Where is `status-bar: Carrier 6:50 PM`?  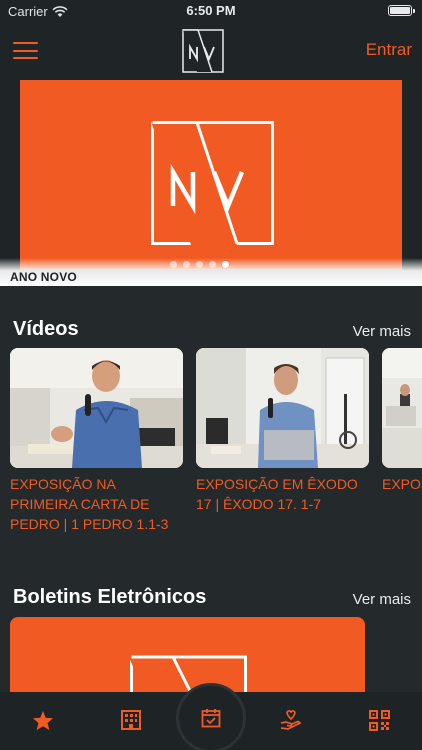 status-bar: Carrier 6:50 PM is located at coordinates (211, 11).